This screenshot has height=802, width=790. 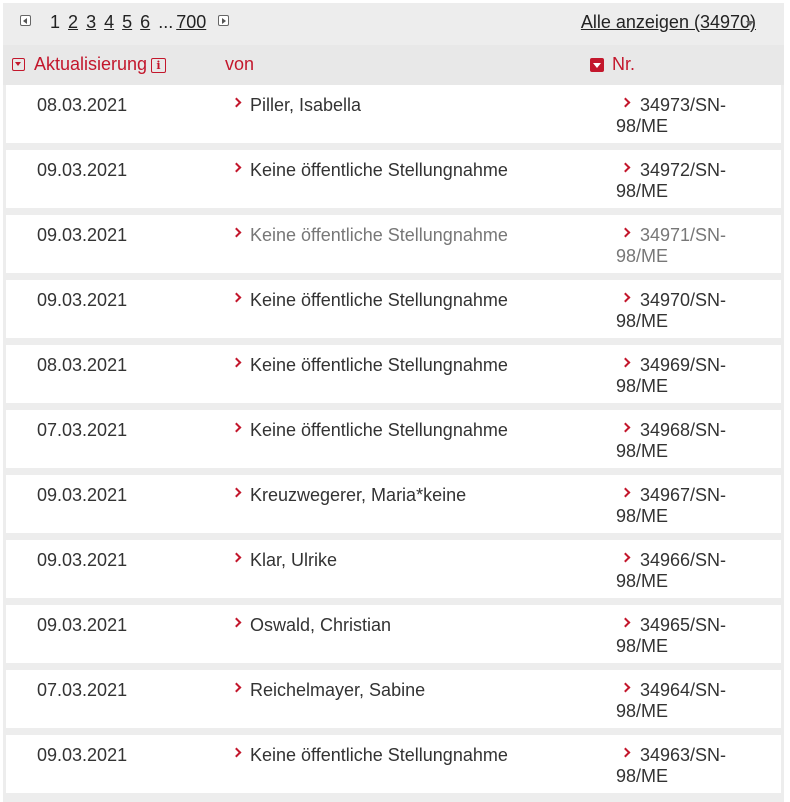 I want to click on sort-toggle-icon, so click(x=18, y=64).